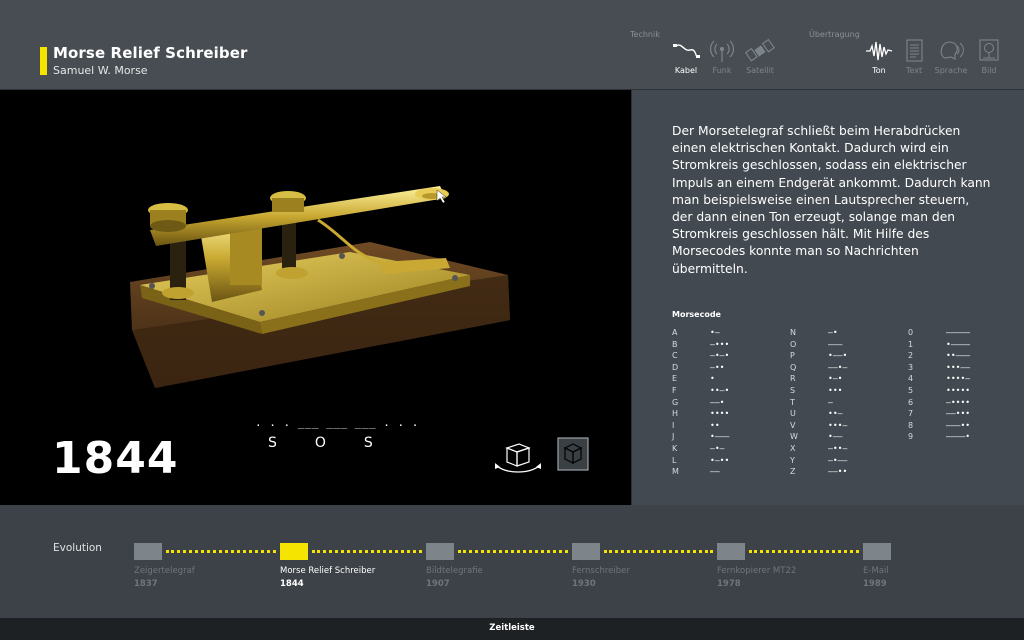  I want to click on nav-item-satellit: Satellit, so click(760, 56).